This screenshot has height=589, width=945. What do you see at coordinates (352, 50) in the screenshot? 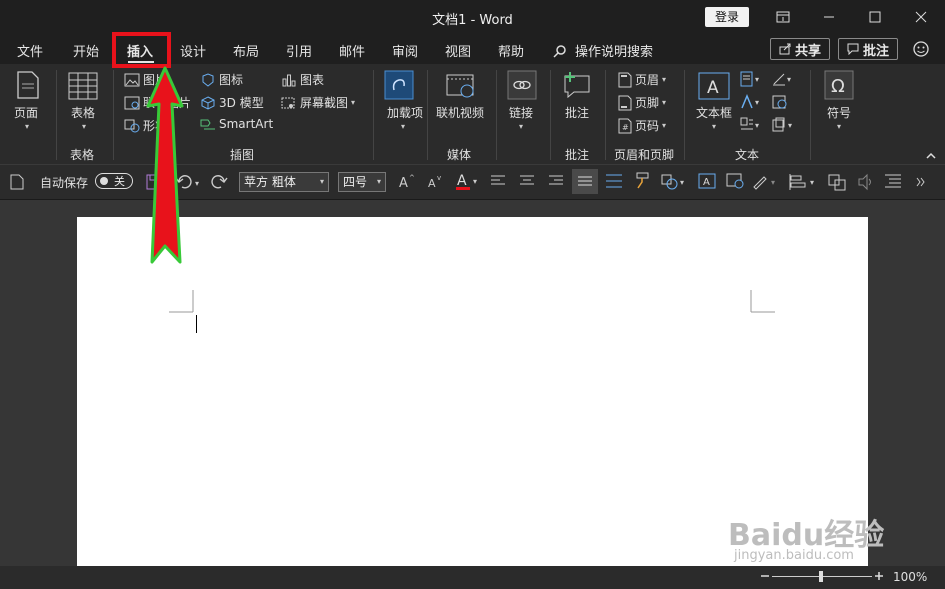
I see `tab-mailings: 邮件` at bounding box center [352, 50].